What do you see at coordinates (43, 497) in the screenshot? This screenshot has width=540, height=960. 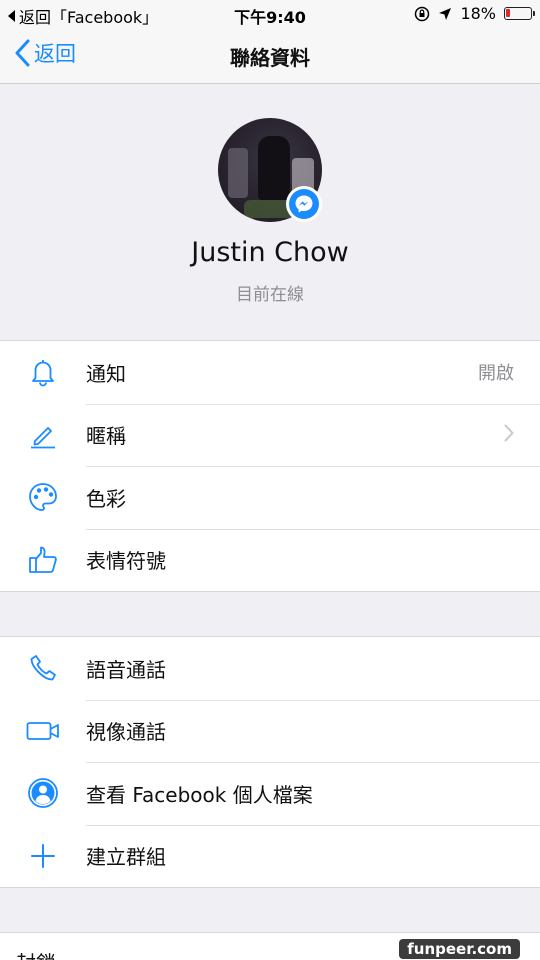 I see `palette-icon` at bounding box center [43, 497].